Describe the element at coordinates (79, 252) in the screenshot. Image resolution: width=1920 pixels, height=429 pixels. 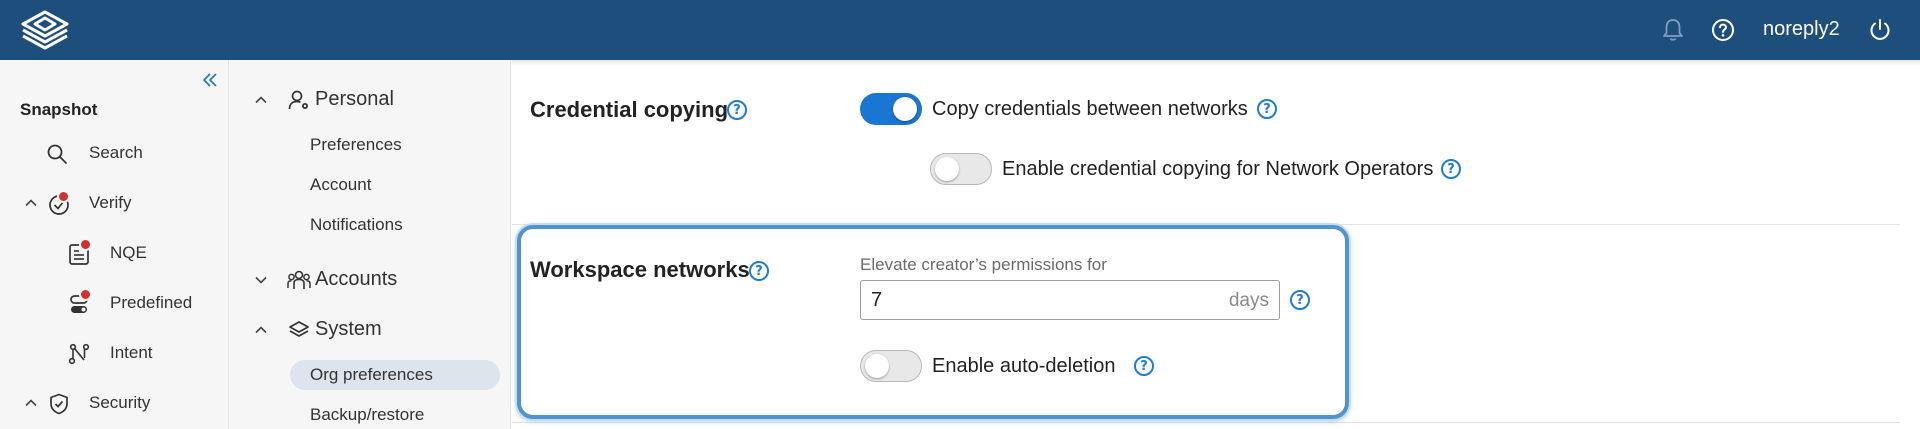
I see `nqe-icon` at that location.